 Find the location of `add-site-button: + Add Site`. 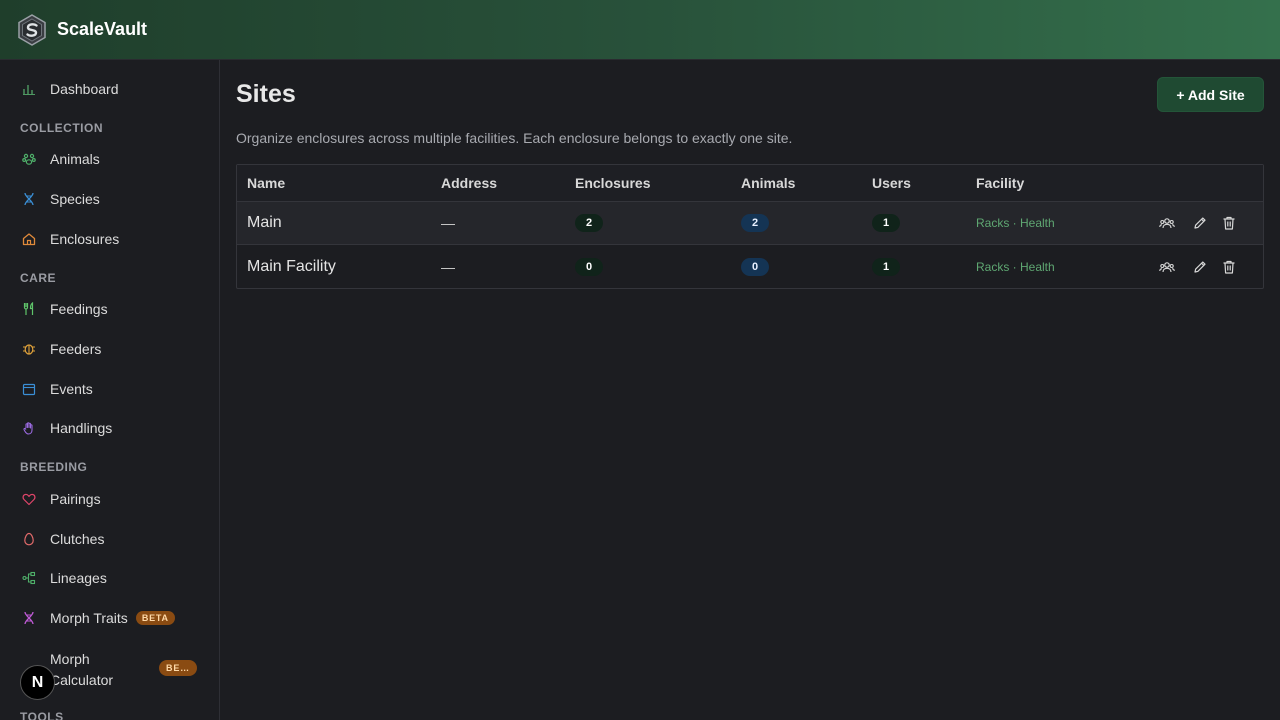

add-site-button: + Add Site is located at coordinates (1210, 94).